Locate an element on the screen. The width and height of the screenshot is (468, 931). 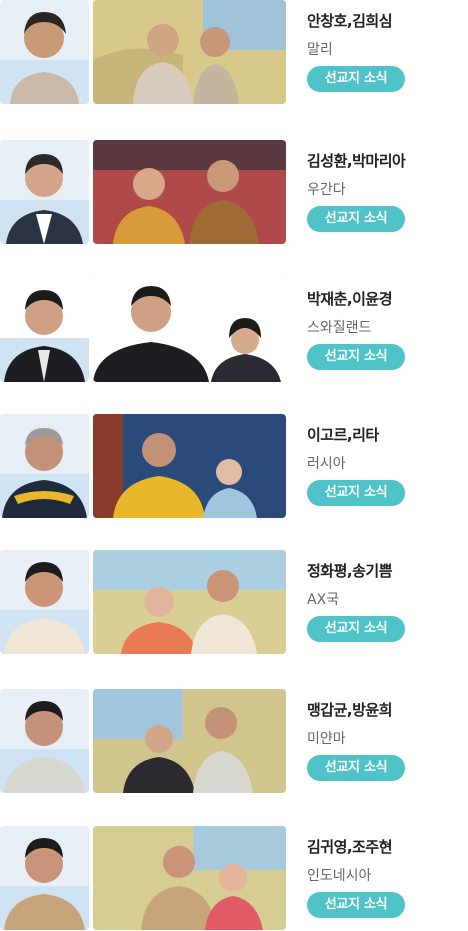
missionary-card: 안창호,김희심 말리 선교지 소식 is located at coordinates (234, 52).